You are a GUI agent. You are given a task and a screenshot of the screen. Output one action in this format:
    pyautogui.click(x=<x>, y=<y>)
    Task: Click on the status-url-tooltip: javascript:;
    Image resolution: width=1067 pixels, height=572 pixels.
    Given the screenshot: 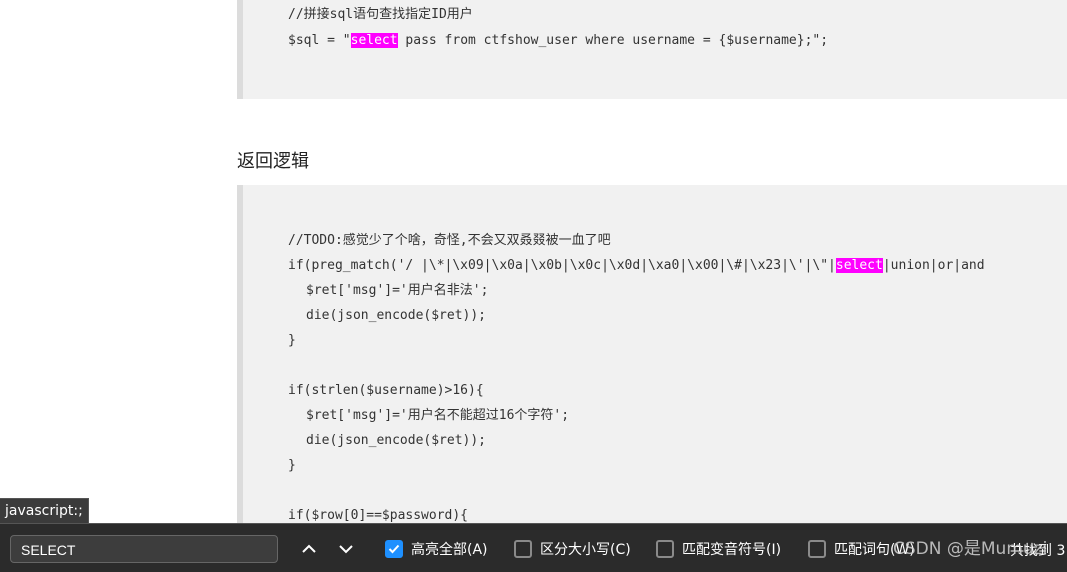 What is the action you would take?
    pyautogui.click(x=44, y=511)
    